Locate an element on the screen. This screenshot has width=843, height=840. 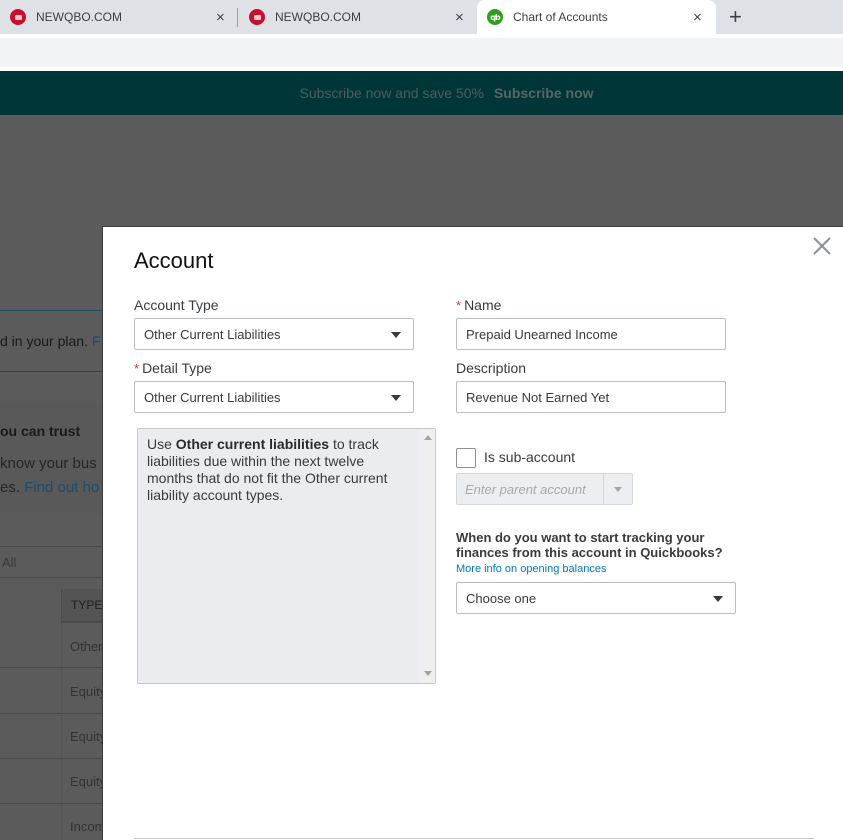
detail-type-label-text: Detail Type is located at coordinates (177, 368).